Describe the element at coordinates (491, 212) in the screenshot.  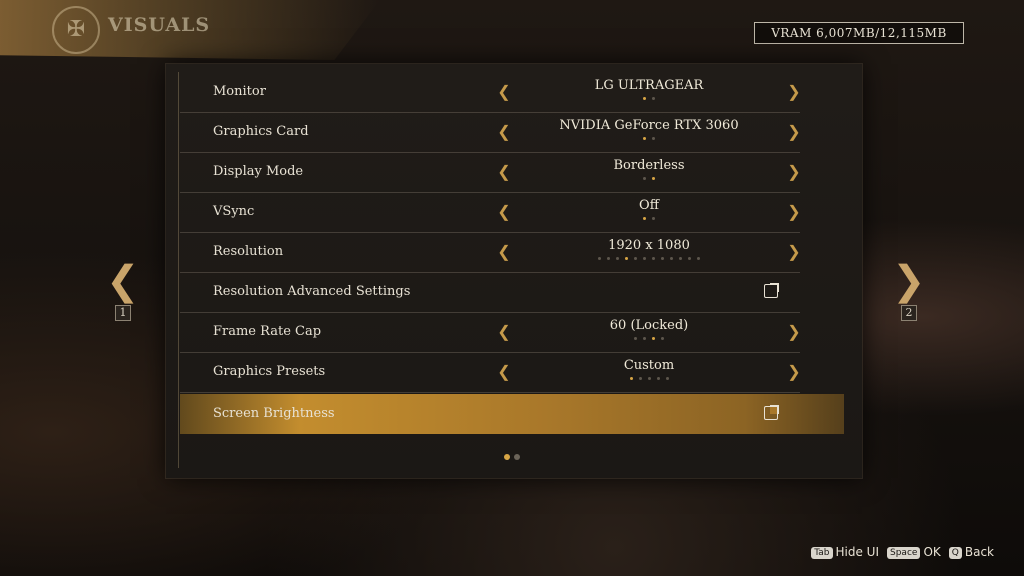
I see `setting-row-vsync: VSync ❮ Off ❯` at that location.